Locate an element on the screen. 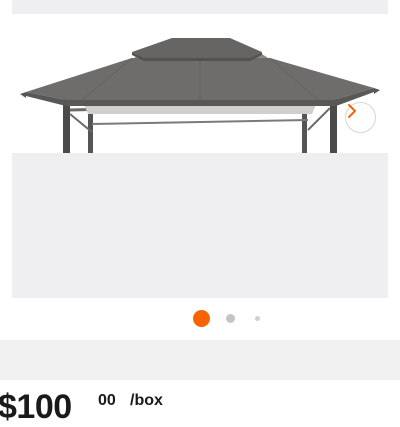  section-divider is located at coordinates (200, 360).